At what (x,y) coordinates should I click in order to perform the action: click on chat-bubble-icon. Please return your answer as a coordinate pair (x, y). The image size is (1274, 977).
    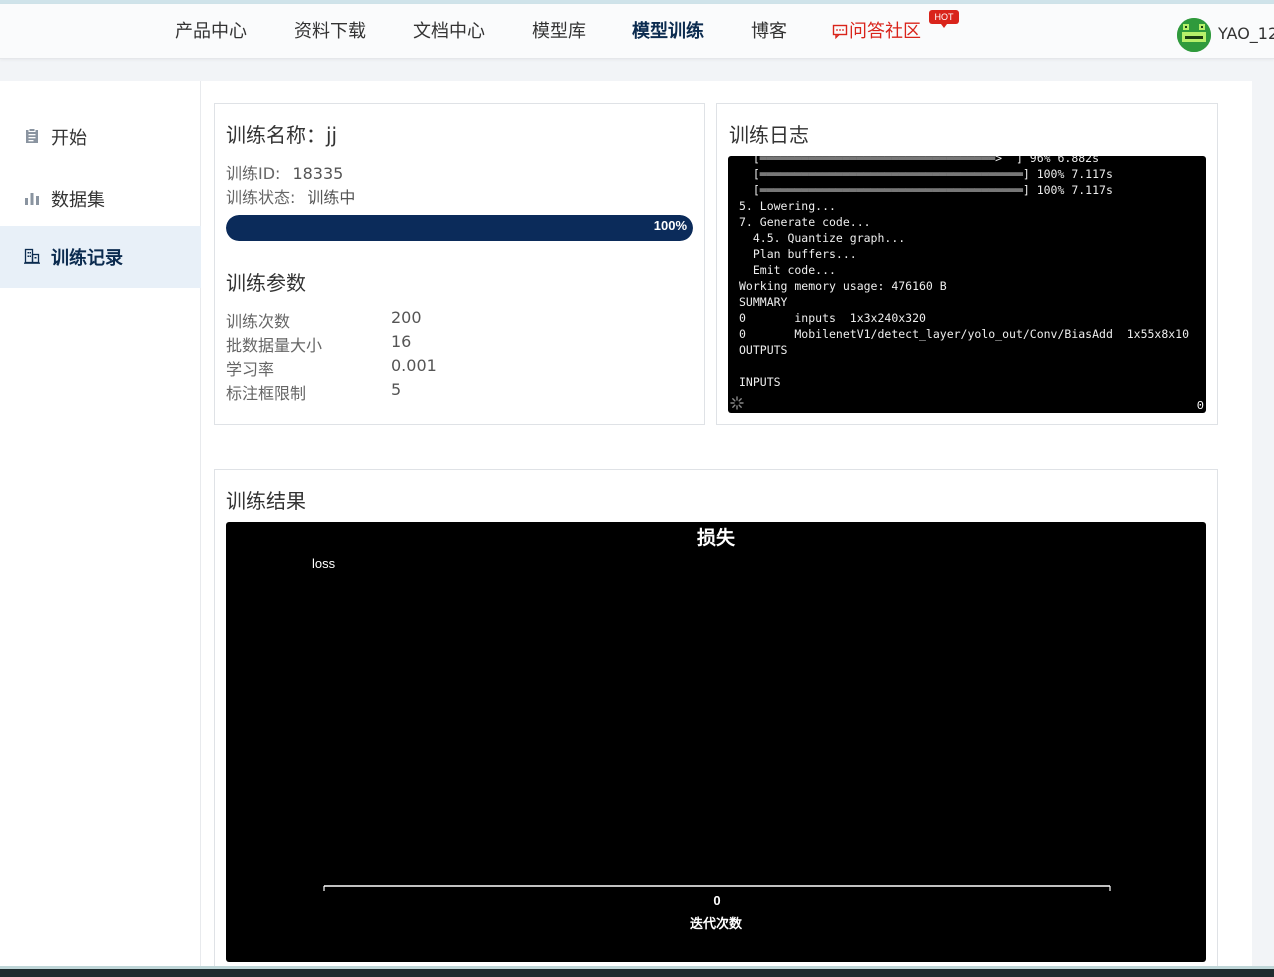
    Looking at the image, I should click on (840, 32).